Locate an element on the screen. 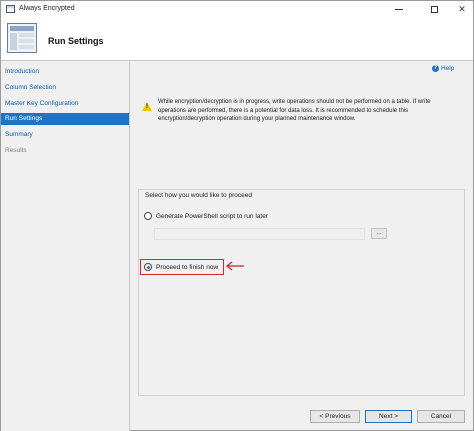 This screenshot has height=431, width=474. minimize-button is located at coordinates (399, 9).